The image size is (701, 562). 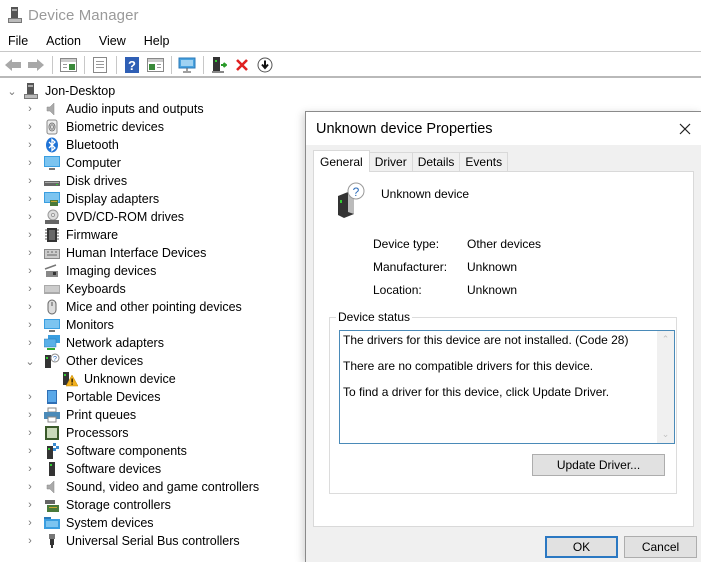 What do you see at coordinates (52, 253) in the screenshot?
I see `hid-icon` at bounding box center [52, 253].